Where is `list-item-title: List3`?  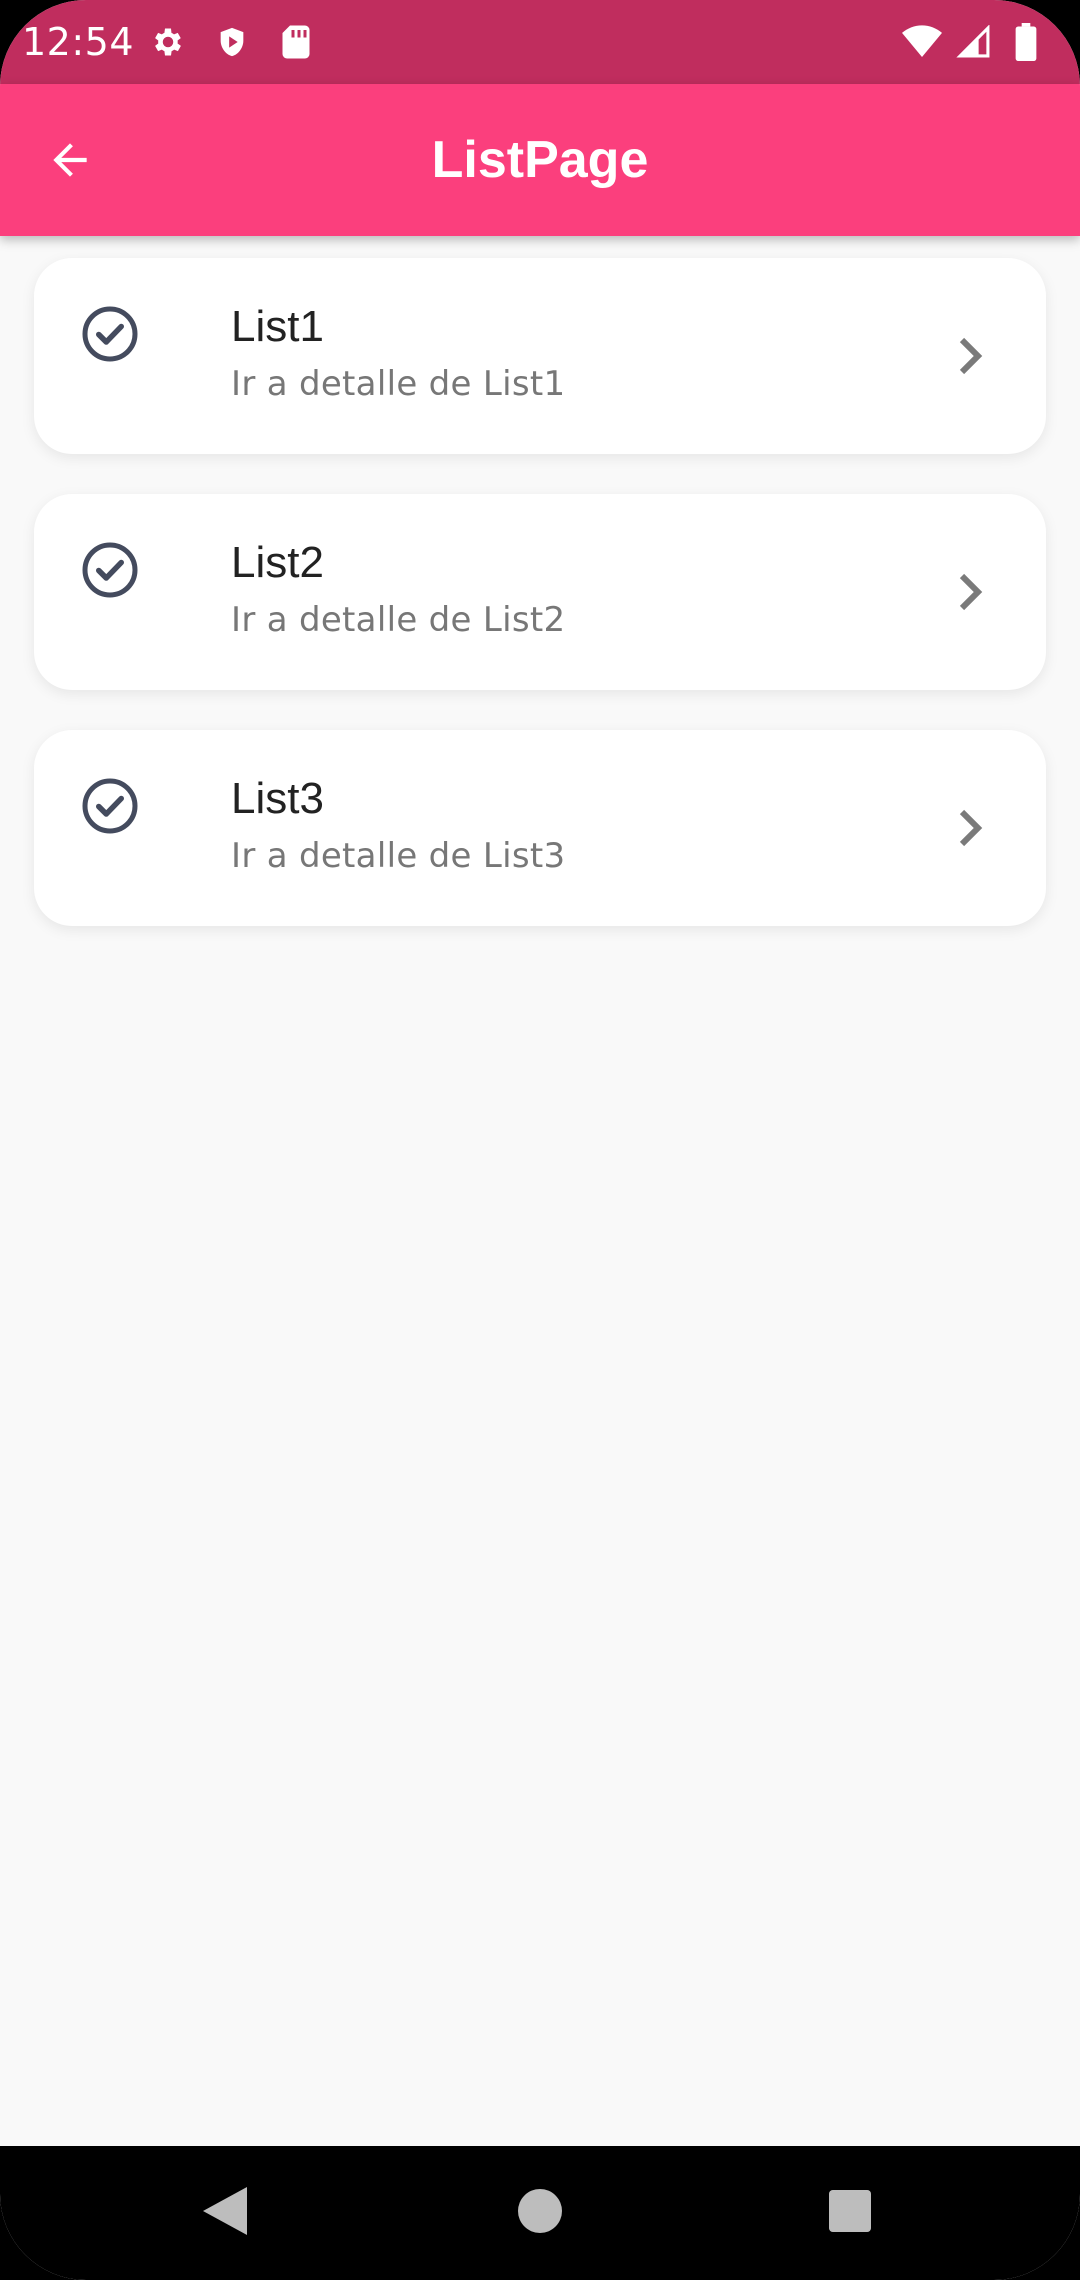
list-item-title: List3 is located at coordinates (277, 798).